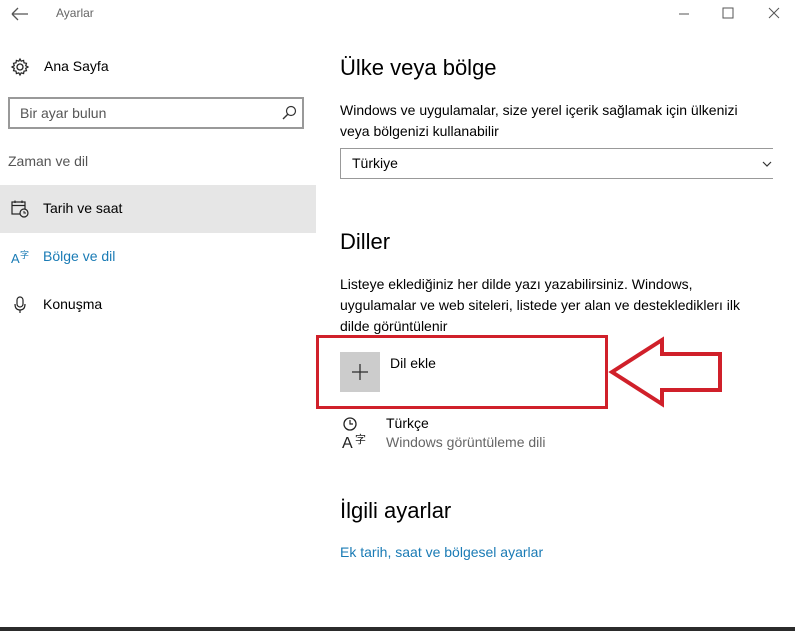  I want to click on additional-regional-settings-link: Ek tarih, saat ve bölgesel ayarlar, so click(441, 552).